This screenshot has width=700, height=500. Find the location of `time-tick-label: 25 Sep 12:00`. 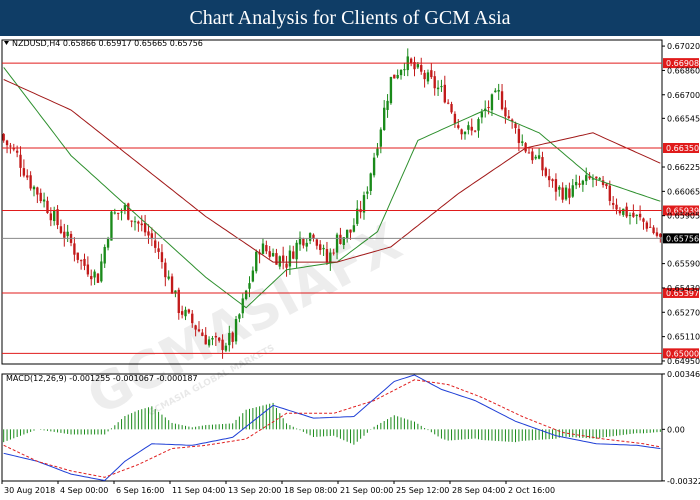

time-tick-label: 25 Sep 12:00 is located at coordinates (422, 490).